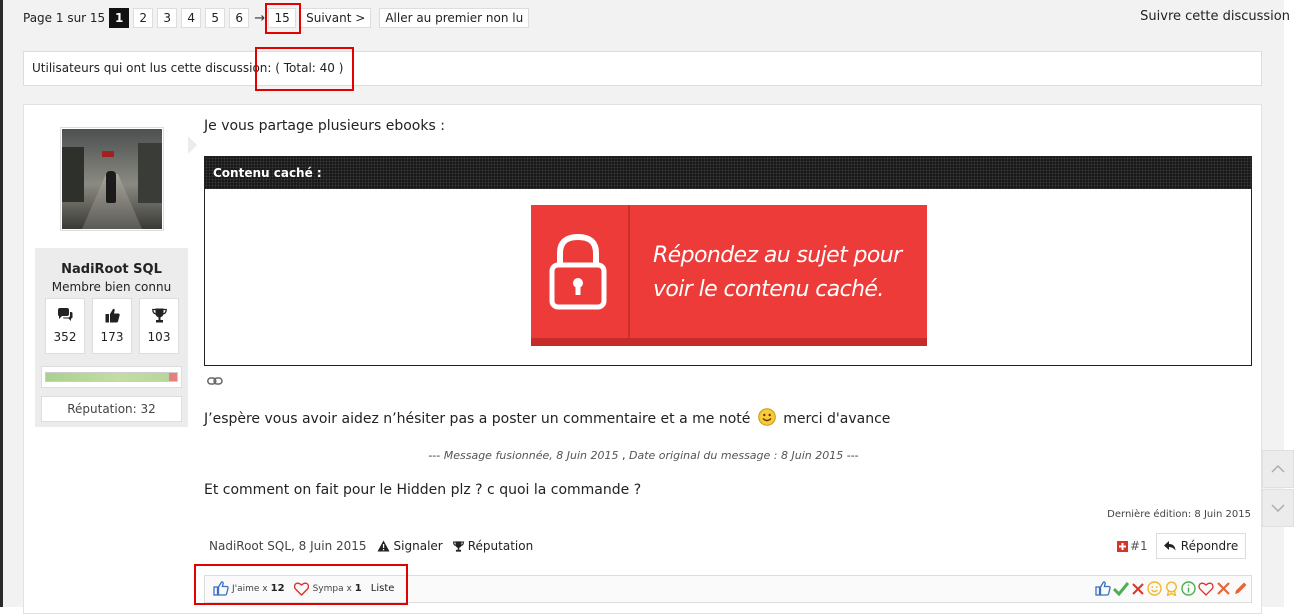 This screenshot has width=1311, height=614. I want to click on user-stats: 352 173 103, so click(112, 326).